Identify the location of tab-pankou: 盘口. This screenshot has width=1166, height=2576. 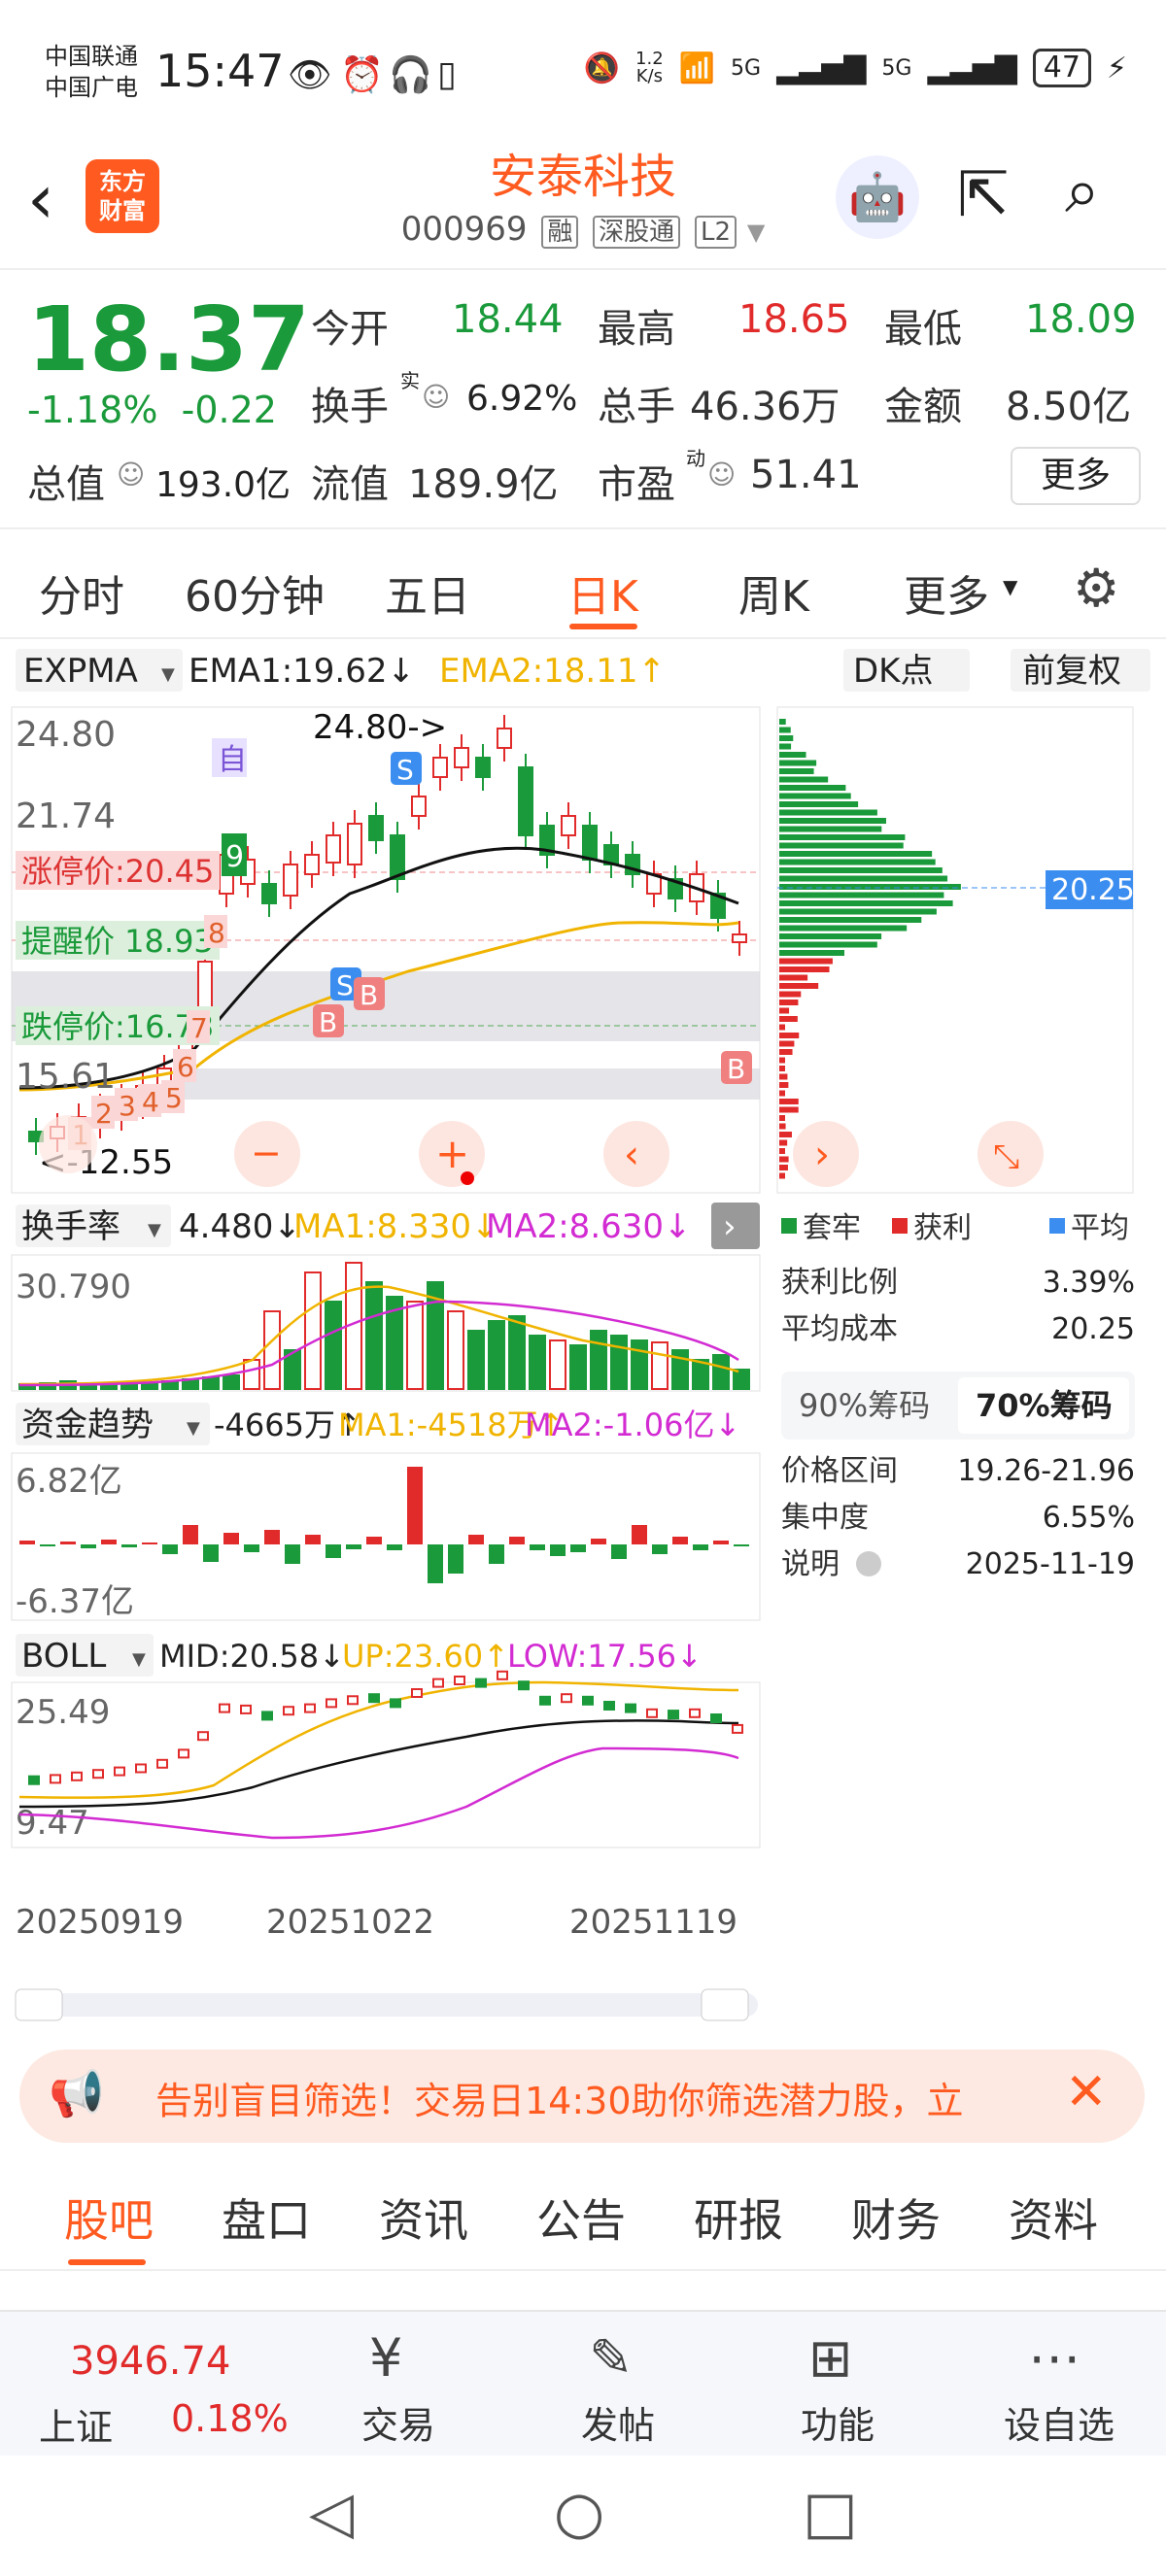
(266, 2218).